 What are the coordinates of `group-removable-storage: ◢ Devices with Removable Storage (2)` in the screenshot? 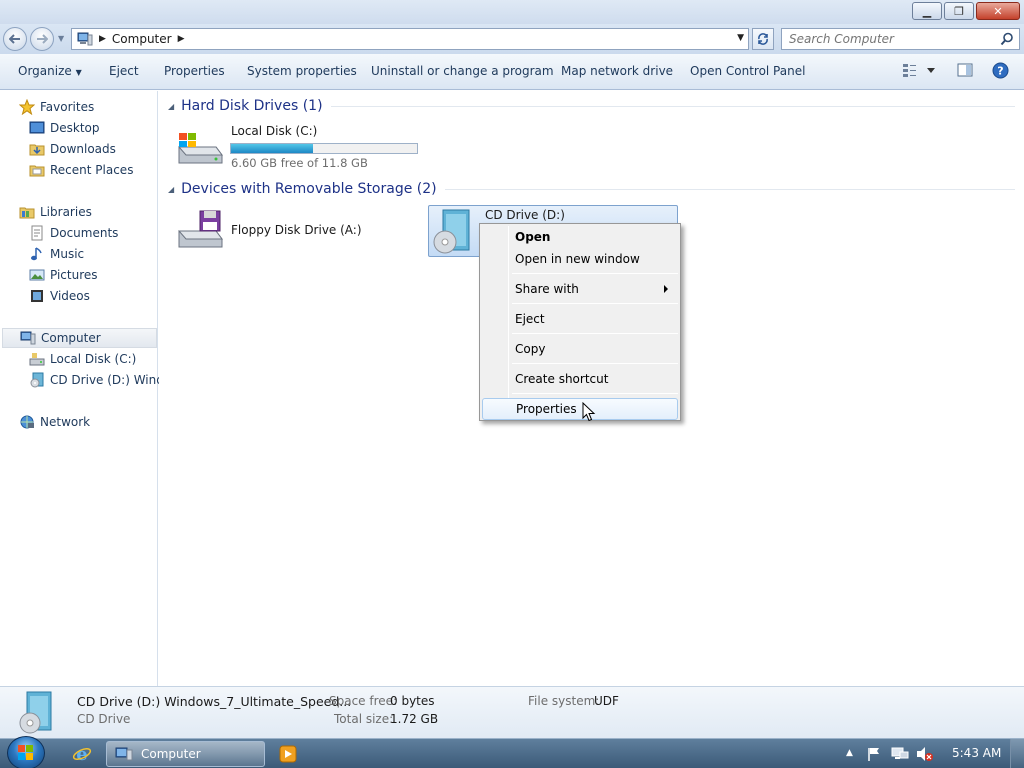 It's located at (587, 189).